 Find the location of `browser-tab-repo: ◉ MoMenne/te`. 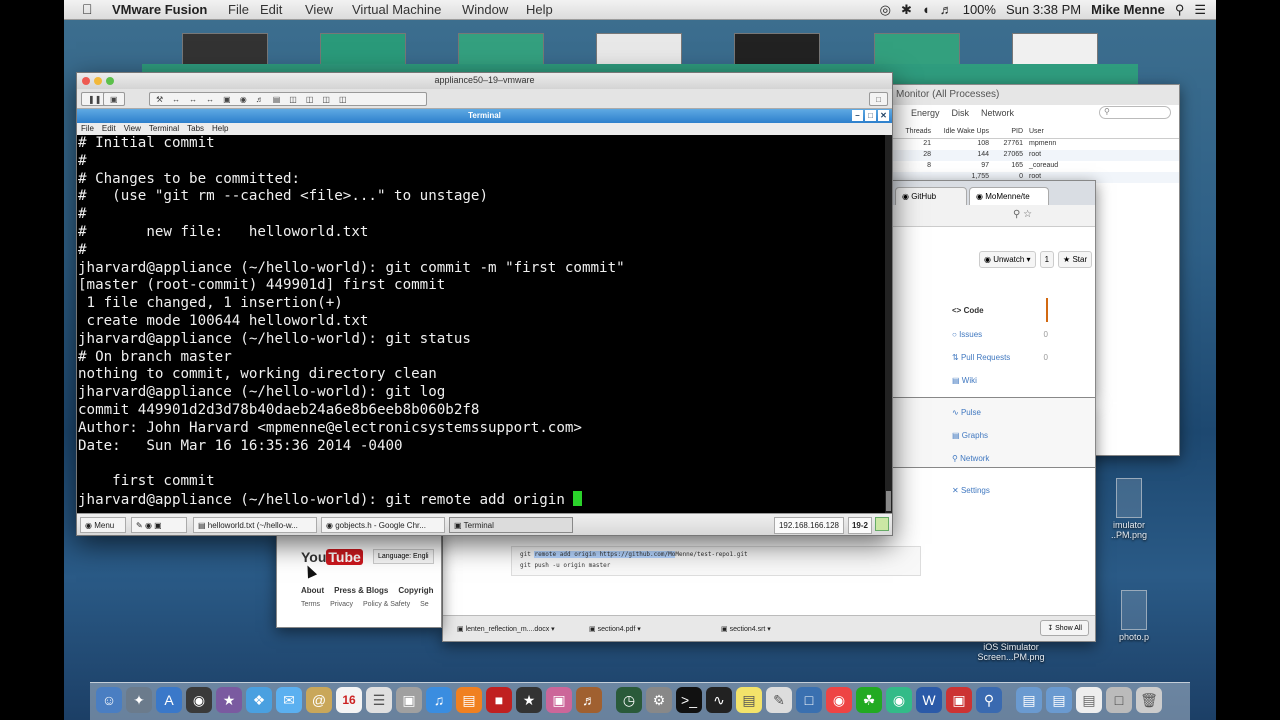

browser-tab-repo: ◉ MoMenne/te is located at coordinates (1009, 196).